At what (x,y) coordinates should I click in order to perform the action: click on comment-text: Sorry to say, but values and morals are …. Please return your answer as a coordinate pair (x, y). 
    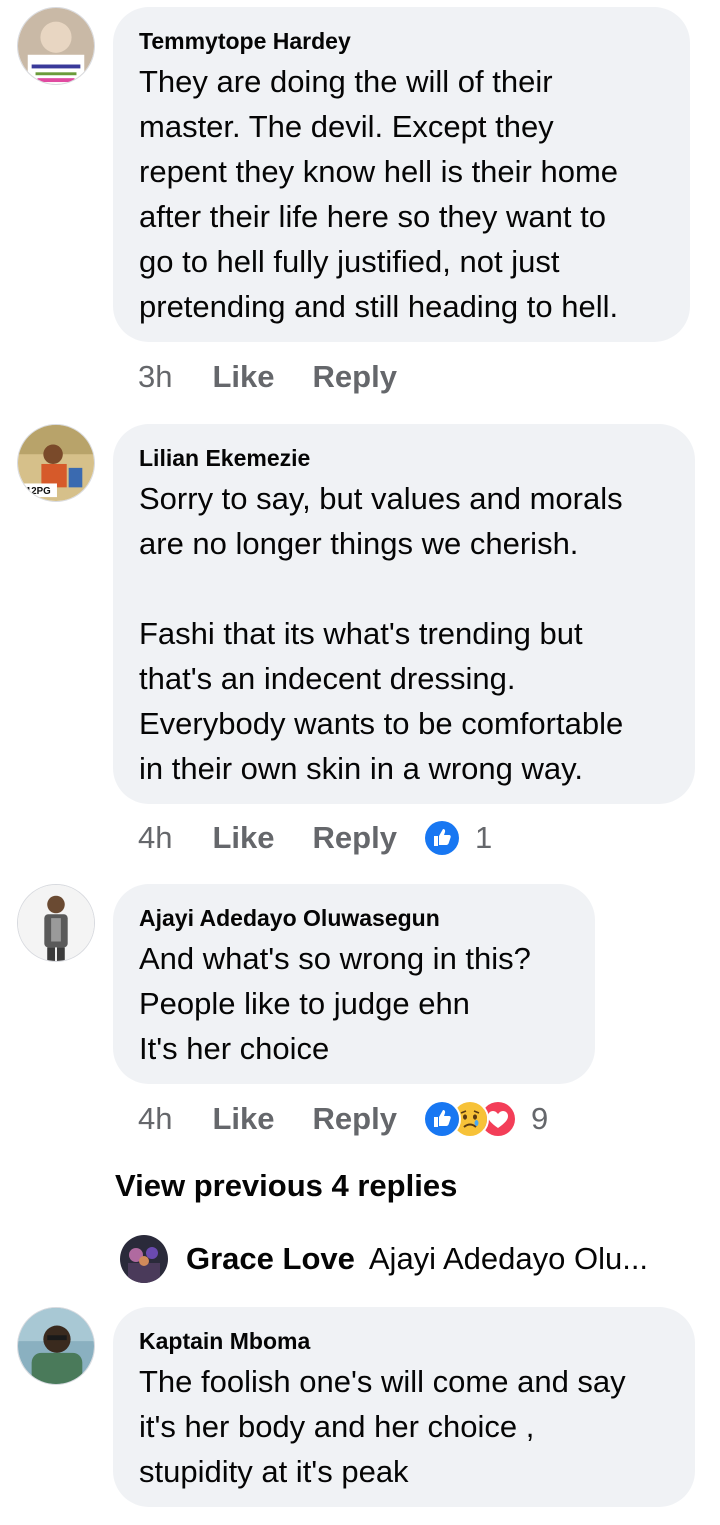
    Looking at the image, I should click on (381, 633).